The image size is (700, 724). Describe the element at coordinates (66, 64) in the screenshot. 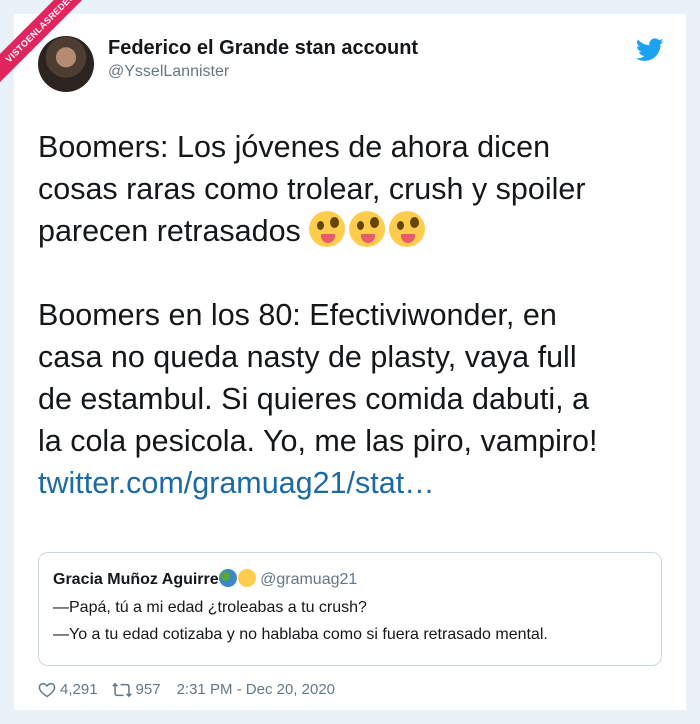

I see `avatar` at that location.